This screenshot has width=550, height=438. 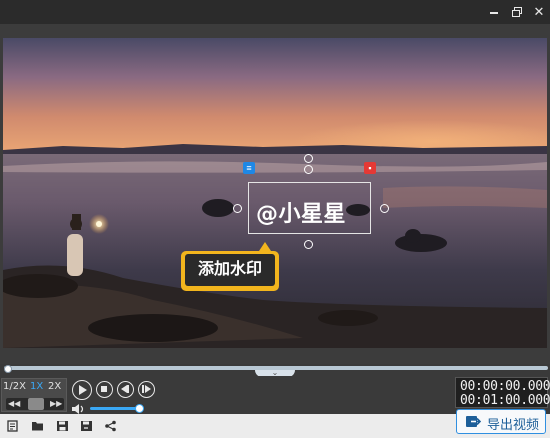 What do you see at coordinates (517, 12) in the screenshot?
I see `restore-icon` at bounding box center [517, 12].